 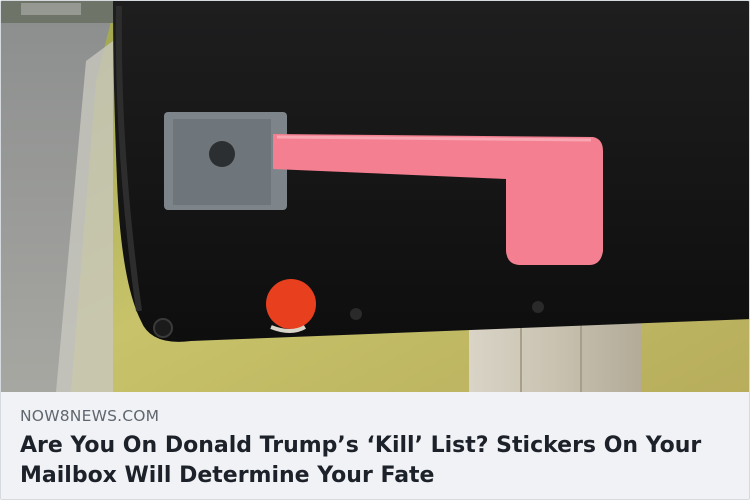 What do you see at coordinates (90, 416) in the screenshot?
I see `article-source: NOW8NEWS.COM` at bounding box center [90, 416].